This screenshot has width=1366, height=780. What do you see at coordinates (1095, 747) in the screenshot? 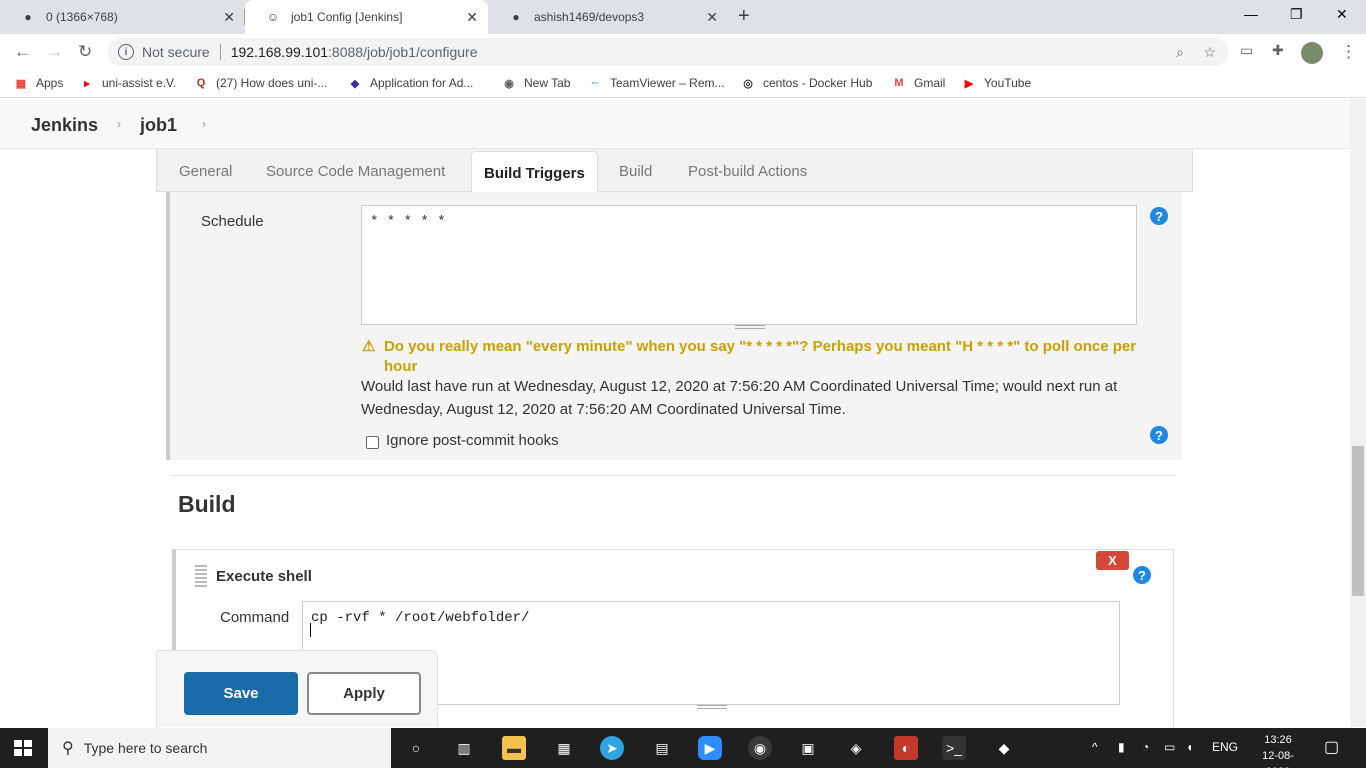
I see `chevron-up-icon: ^` at bounding box center [1095, 747].